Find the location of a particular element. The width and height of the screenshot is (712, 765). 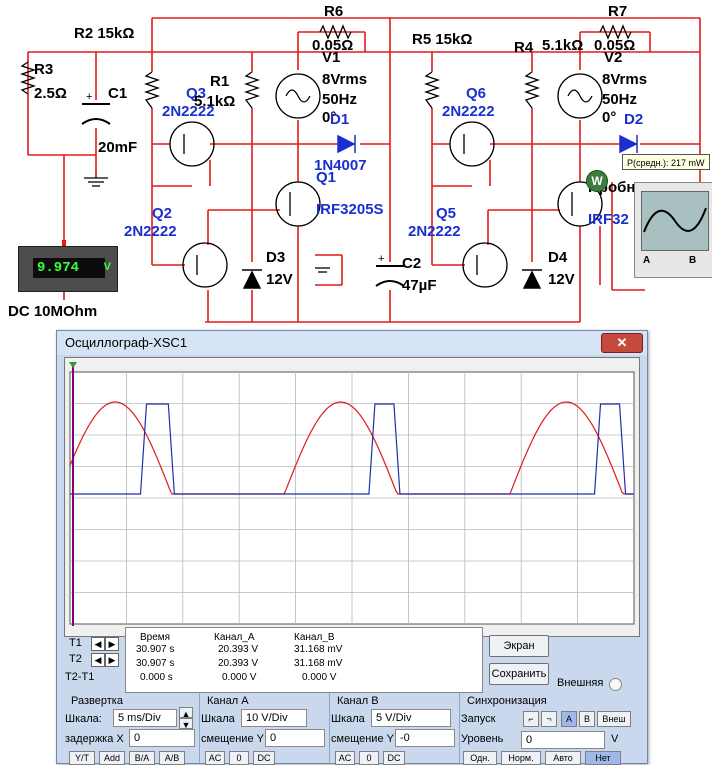

q2-type: 2N2222 is located at coordinates (150, 231).